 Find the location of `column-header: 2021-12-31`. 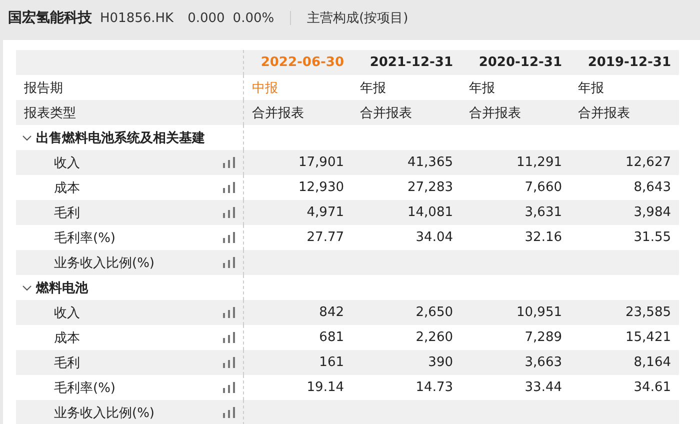

column-header: 2021-12-31 is located at coordinates (411, 62).